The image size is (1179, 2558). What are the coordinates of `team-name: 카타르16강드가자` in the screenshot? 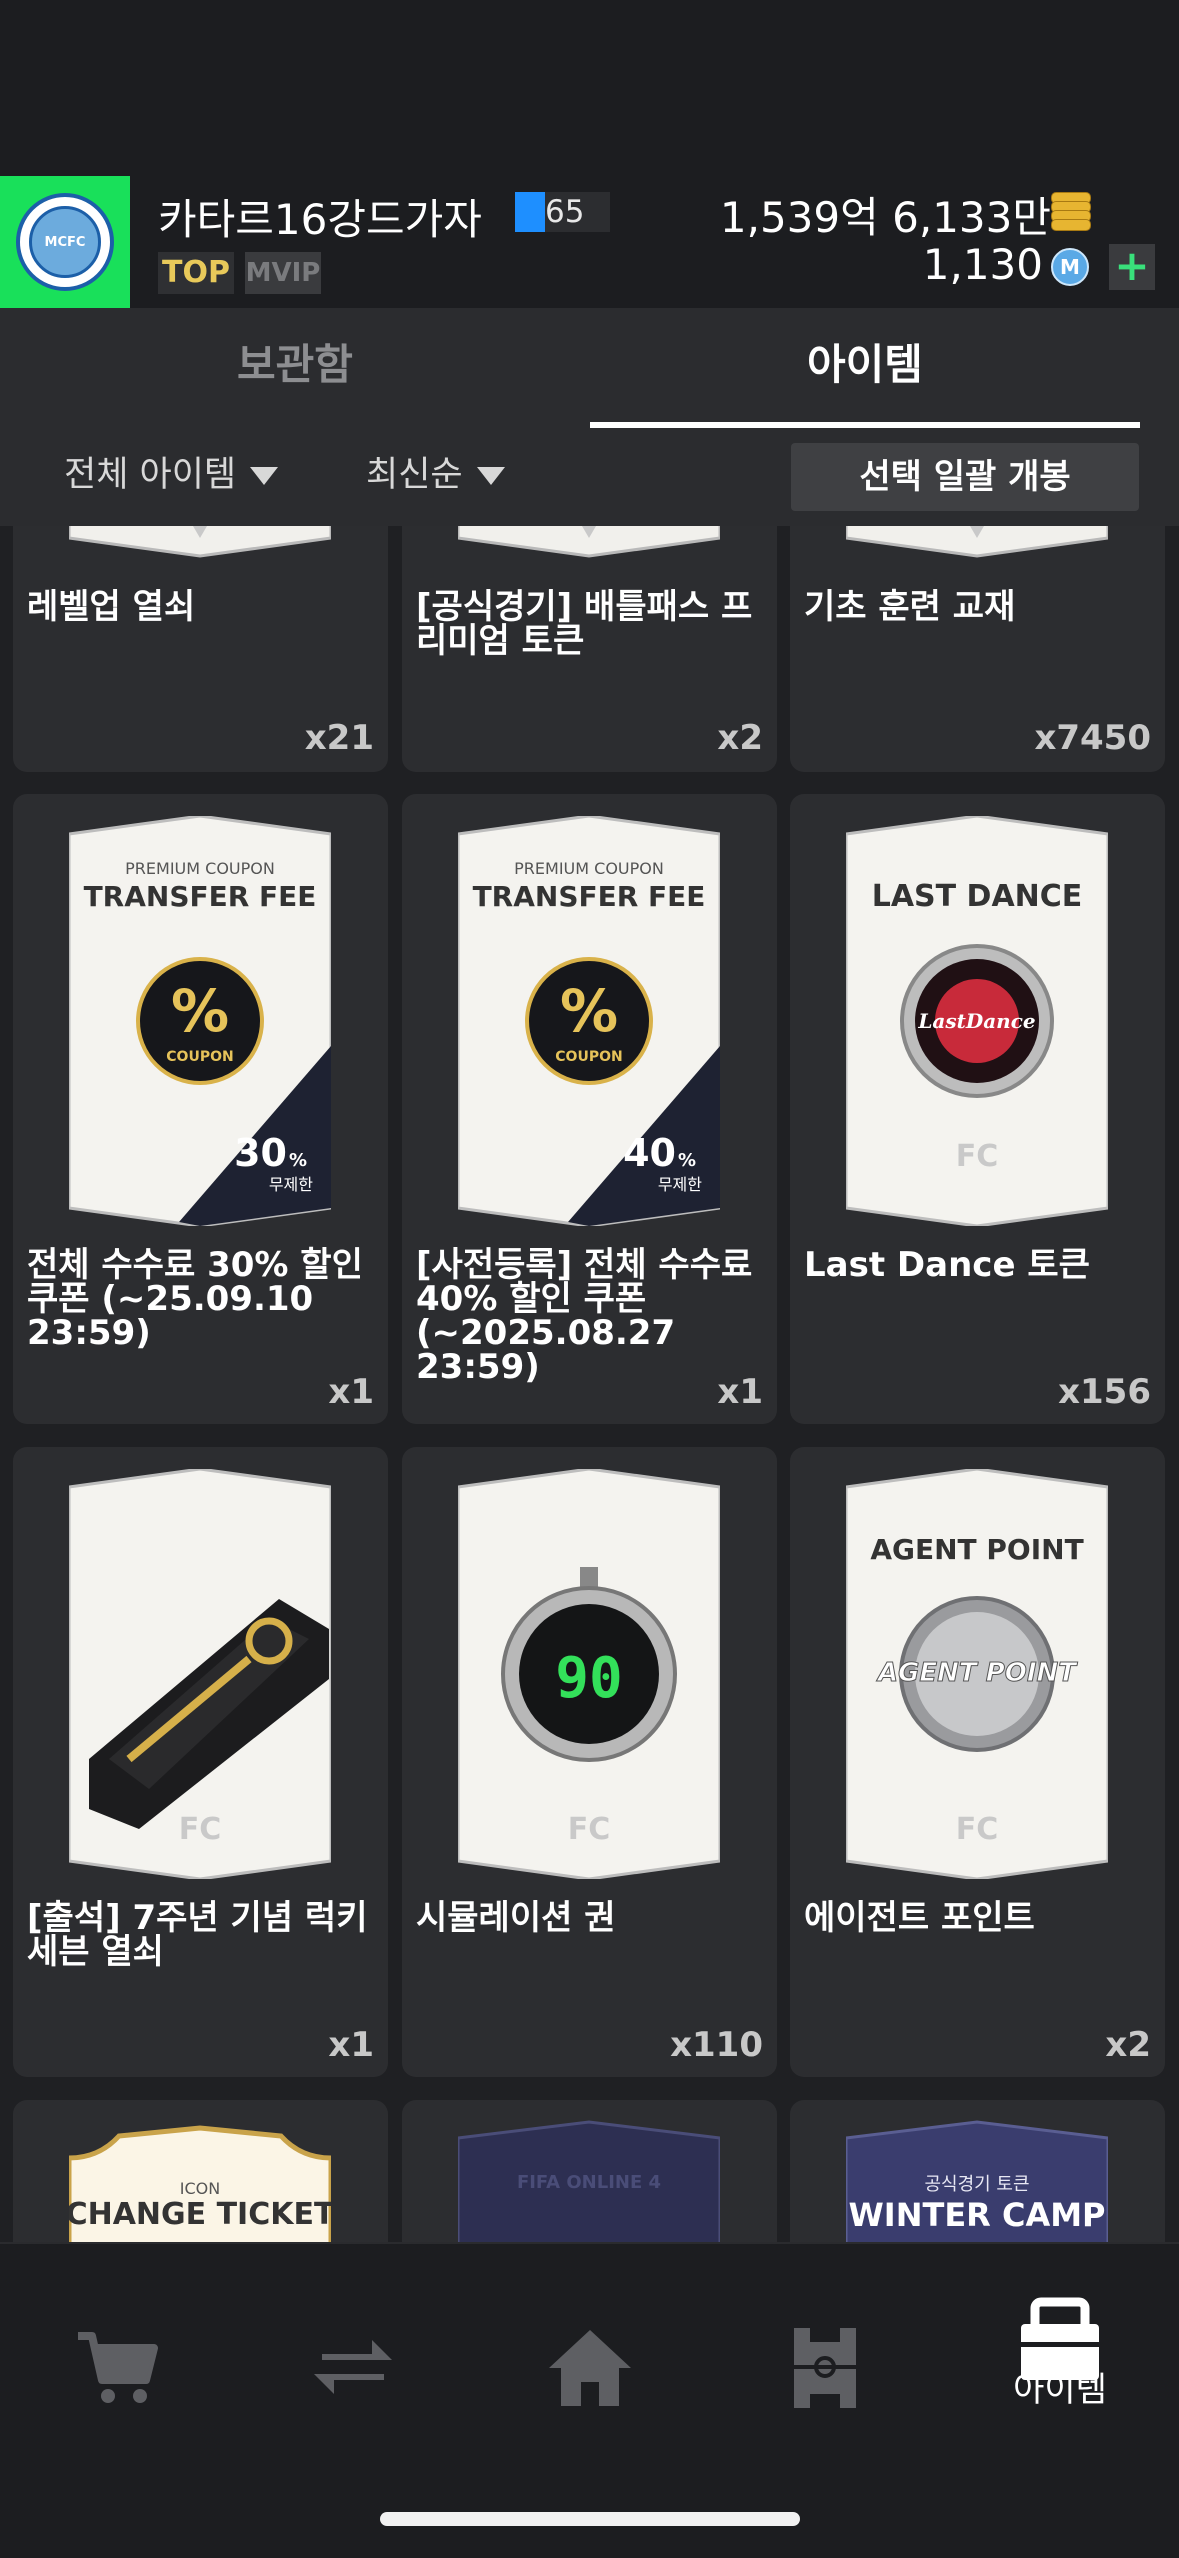 It's located at (320, 219).